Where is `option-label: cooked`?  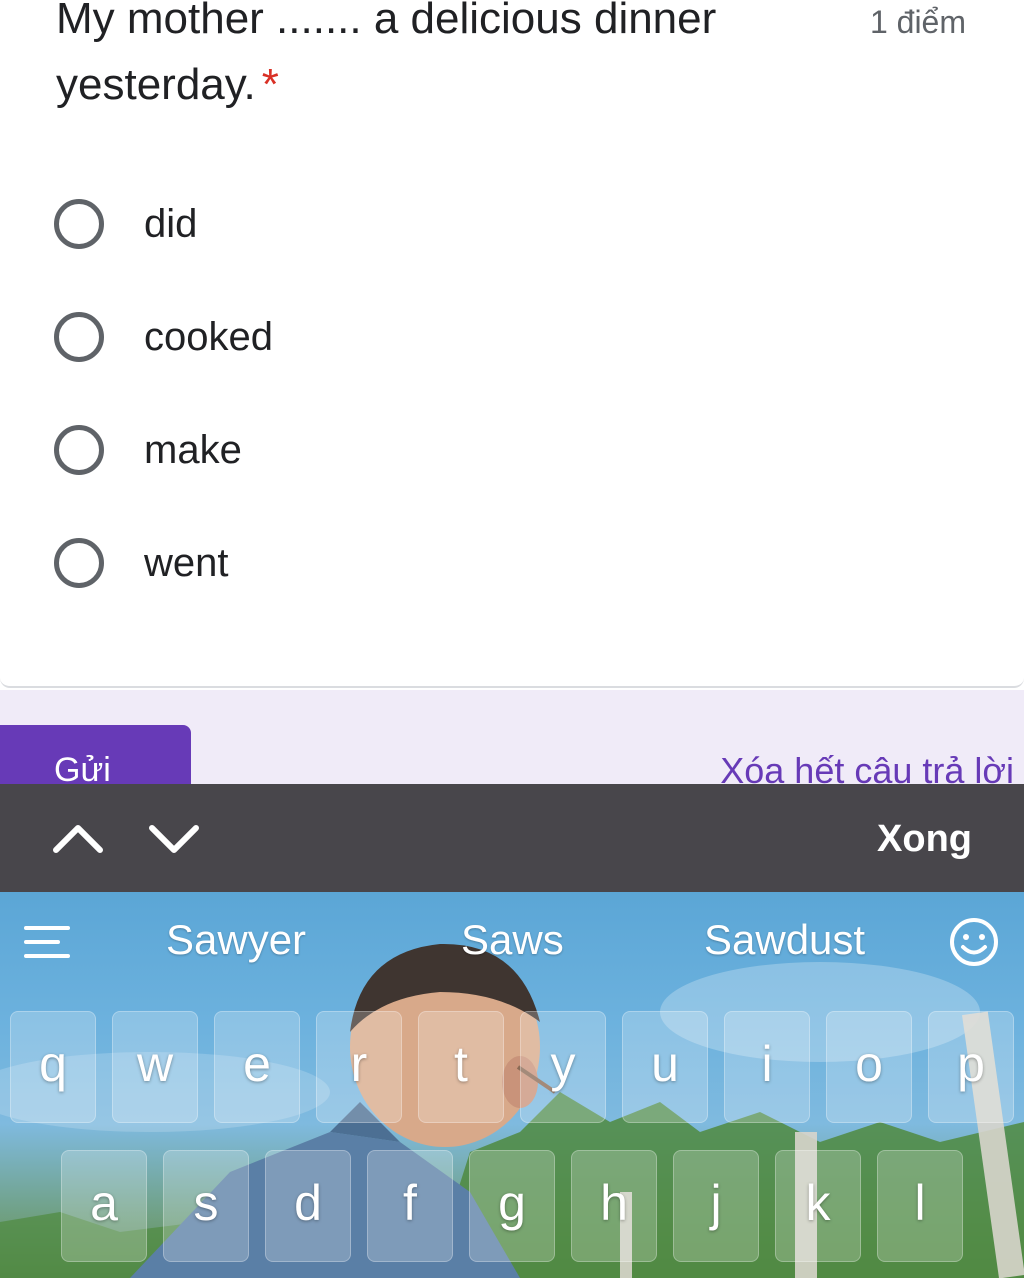 option-label: cooked is located at coordinates (208, 336).